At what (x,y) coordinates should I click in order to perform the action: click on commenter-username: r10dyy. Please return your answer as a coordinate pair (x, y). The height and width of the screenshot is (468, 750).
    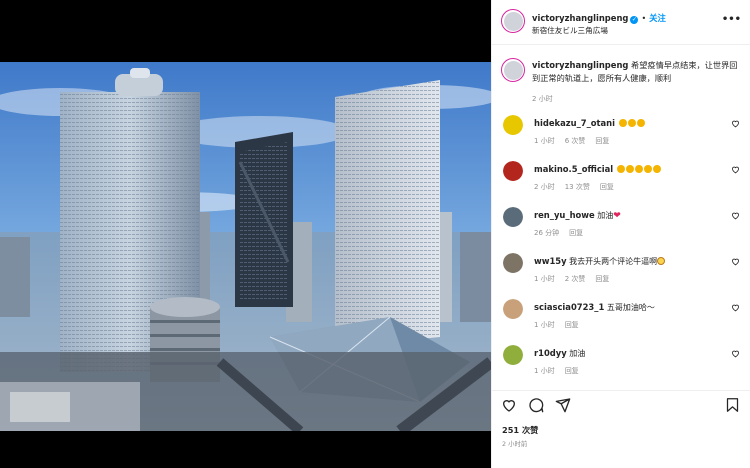
    Looking at the image, I should click on (550, 353).